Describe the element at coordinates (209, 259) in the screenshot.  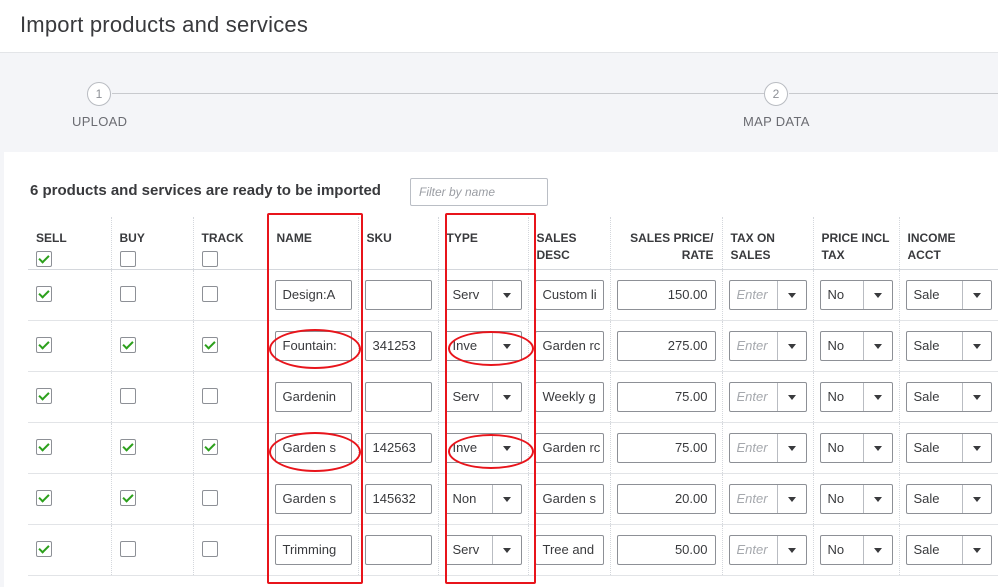
I see `track-all-checkbox` at that location.